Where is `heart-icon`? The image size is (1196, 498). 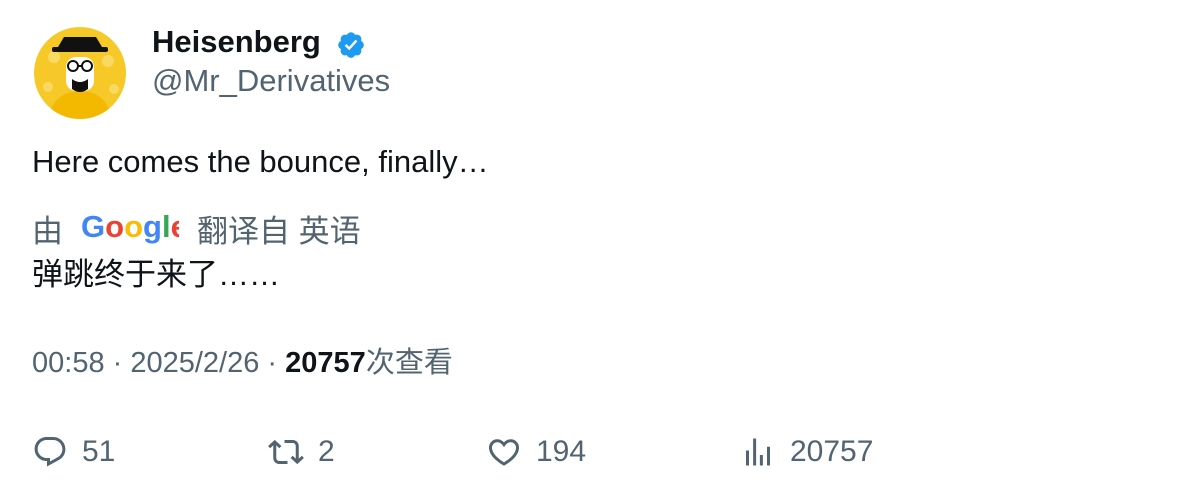 heart-icon is located at coordinates (504, 452).